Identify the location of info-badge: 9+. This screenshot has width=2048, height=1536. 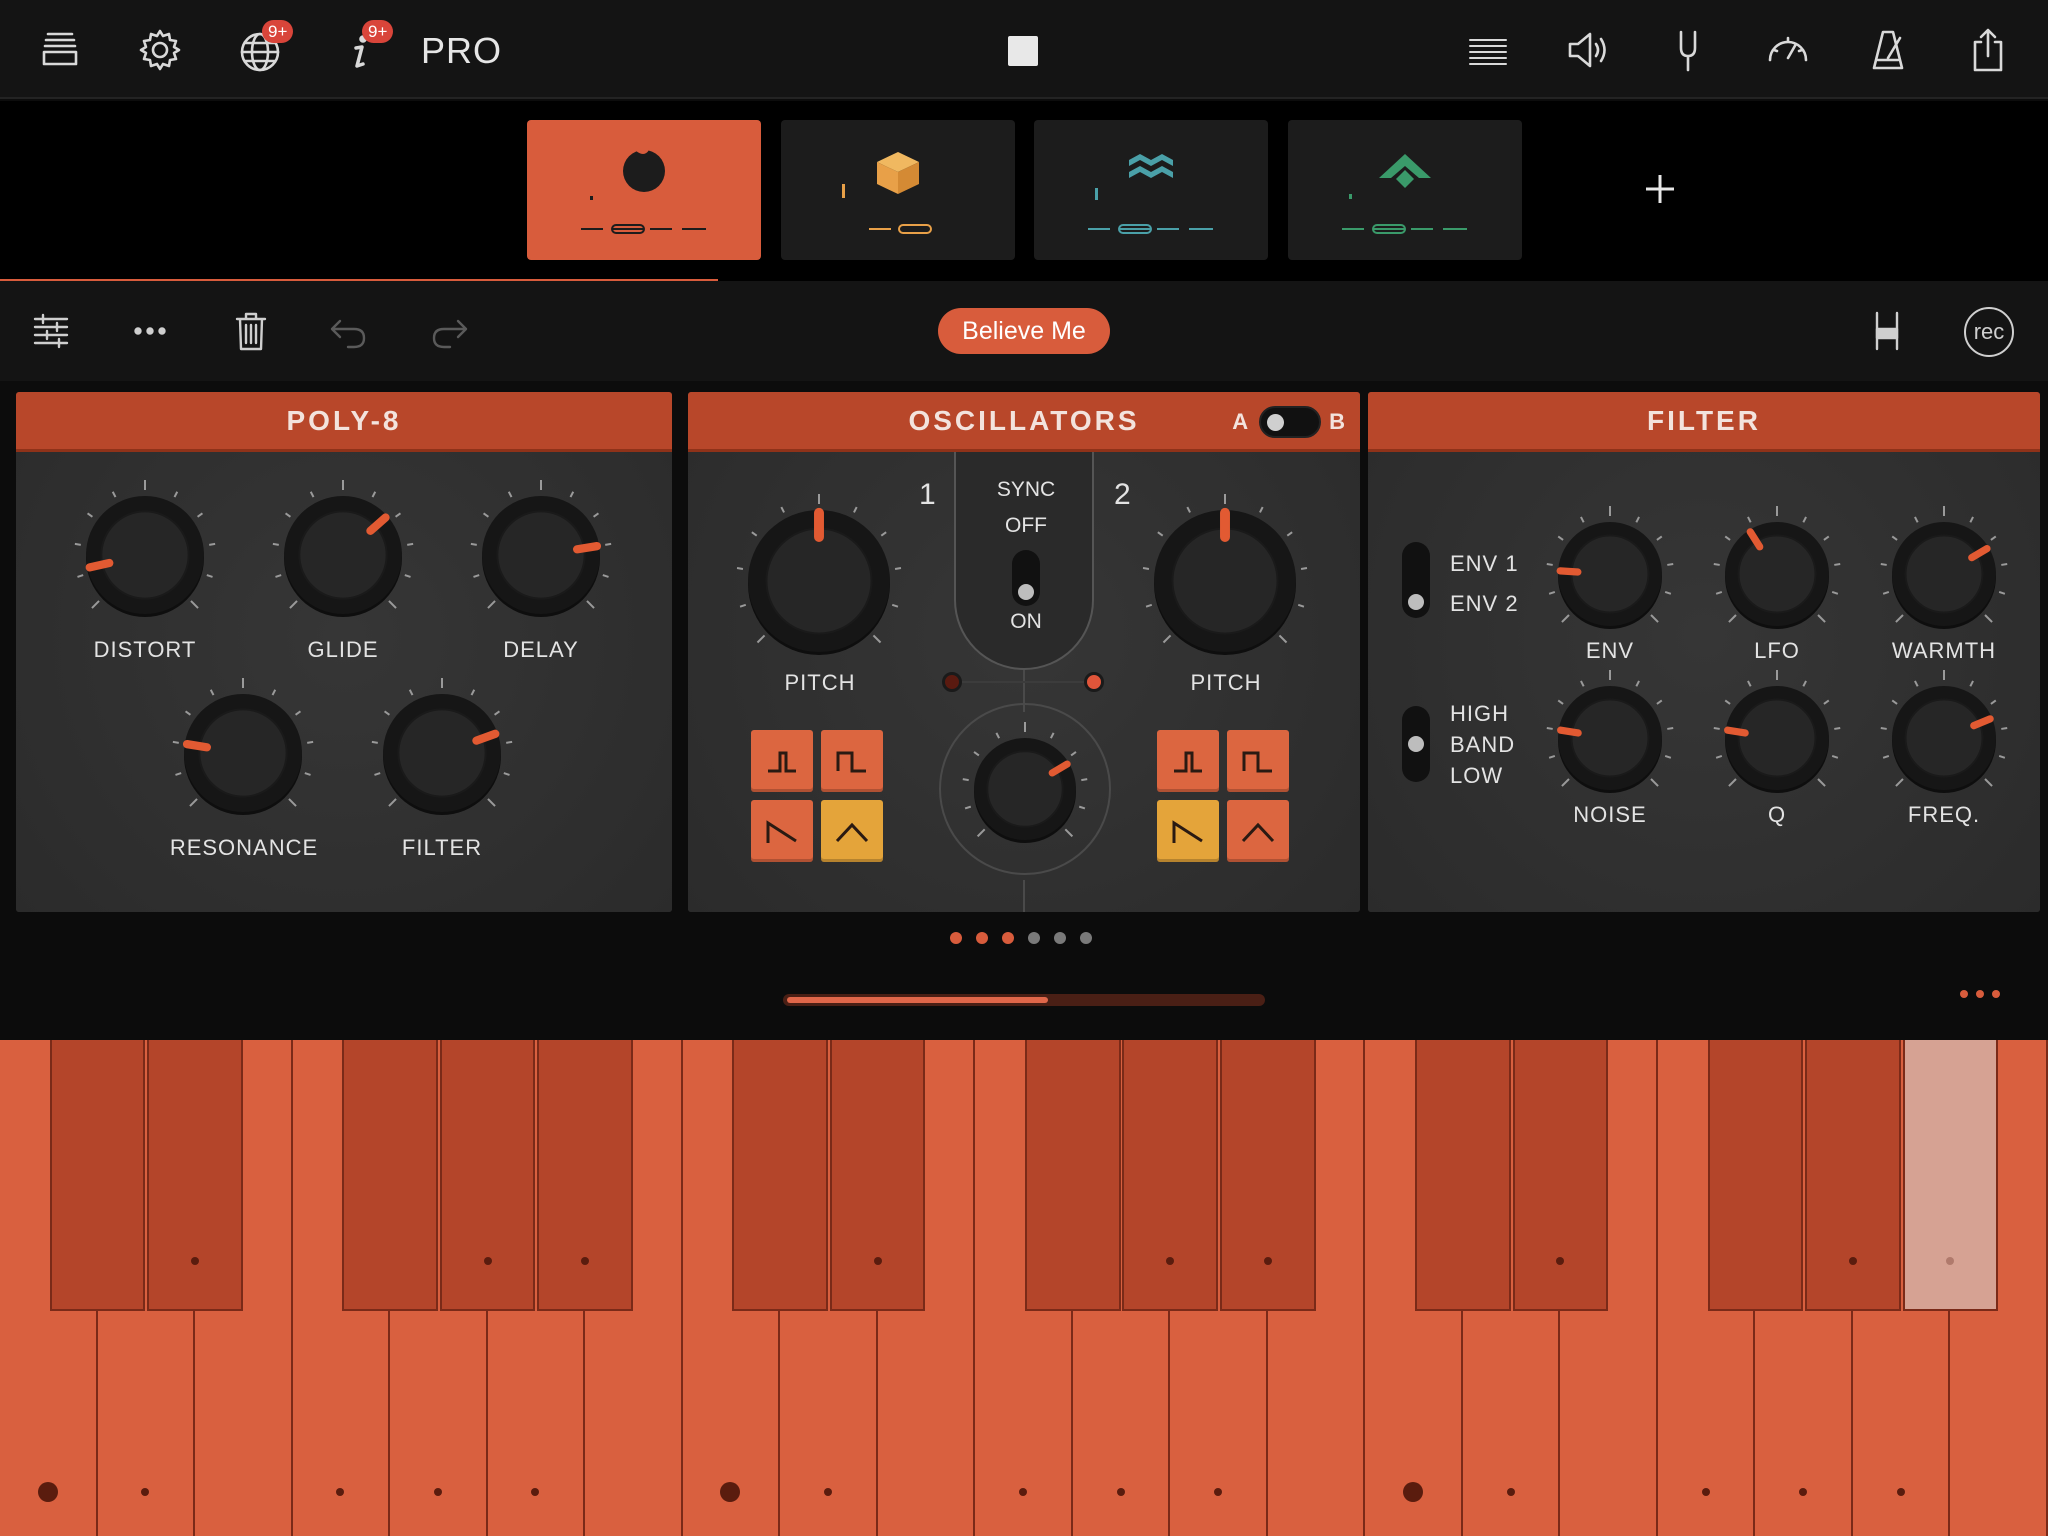
(378, 31).